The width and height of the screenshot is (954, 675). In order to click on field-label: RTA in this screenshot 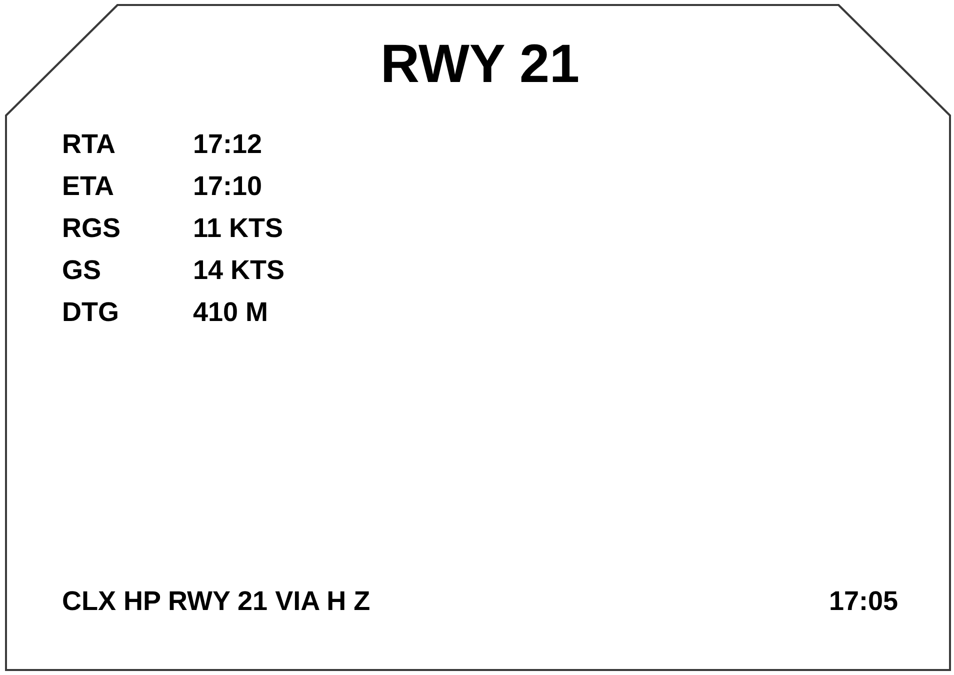, I will do `click(89, 144)`.